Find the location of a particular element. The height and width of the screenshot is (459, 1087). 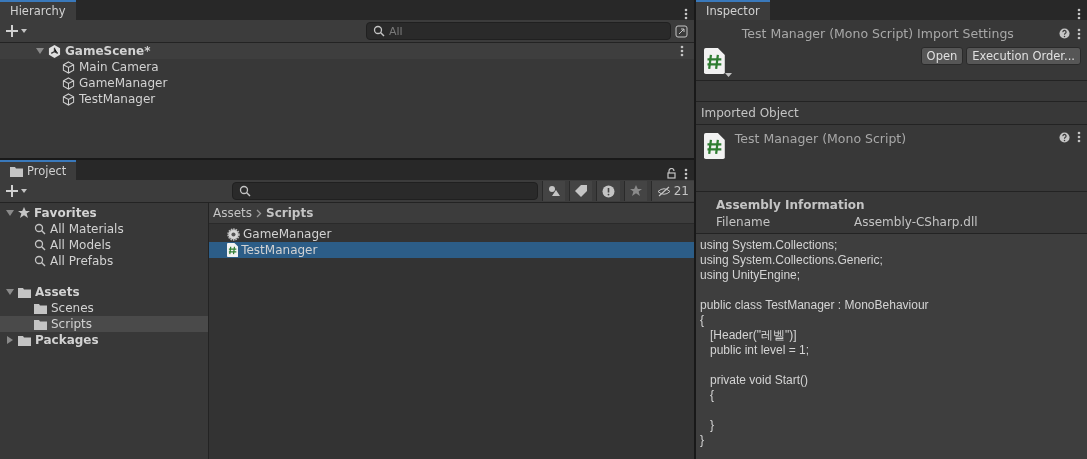

dropdown-caret-icon is located at coordinates (728, 75).